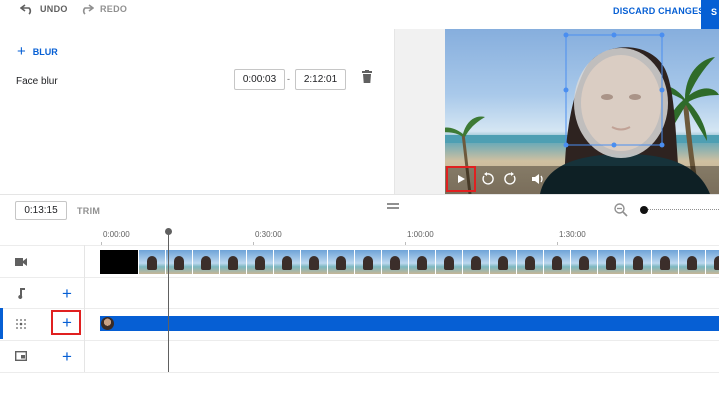 The image size is (719, 412). I want to click on redo-button: REDO, so click(103, 9).